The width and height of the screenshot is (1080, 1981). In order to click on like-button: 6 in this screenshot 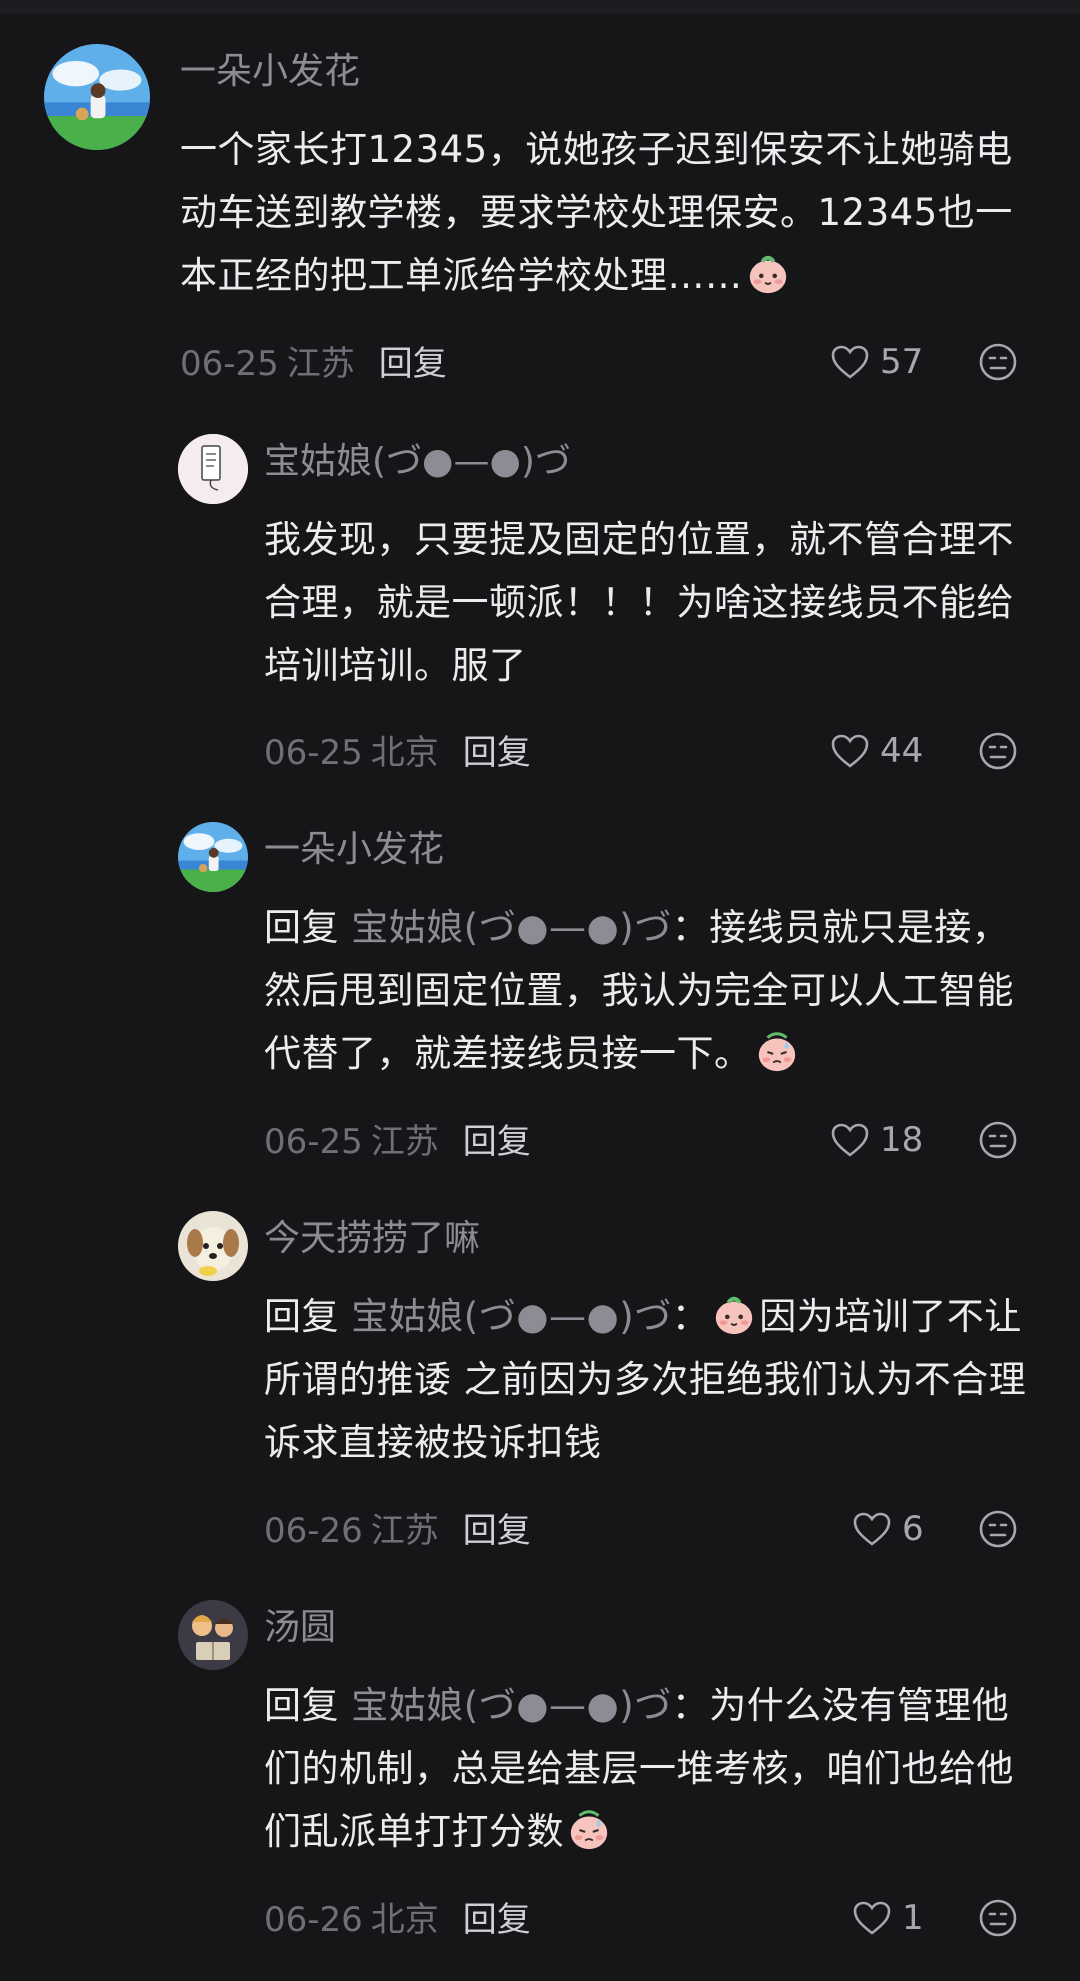, I will do `click(888, 1529)`.